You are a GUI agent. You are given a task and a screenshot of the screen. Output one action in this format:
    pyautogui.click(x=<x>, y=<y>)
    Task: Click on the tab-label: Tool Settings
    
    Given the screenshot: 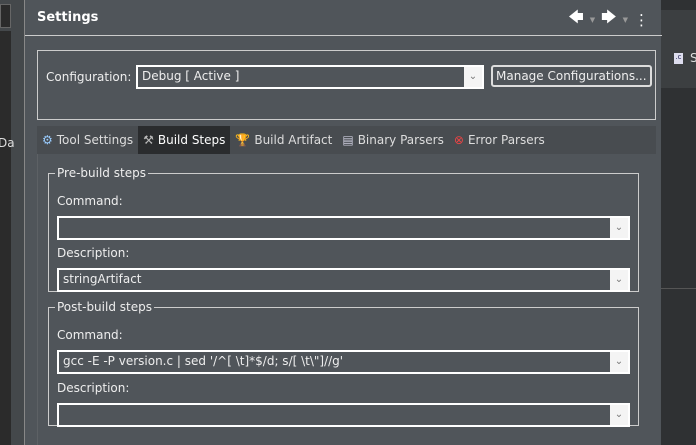 What is the action you would take?
    pyautogui.click(x=95, y=140)
    